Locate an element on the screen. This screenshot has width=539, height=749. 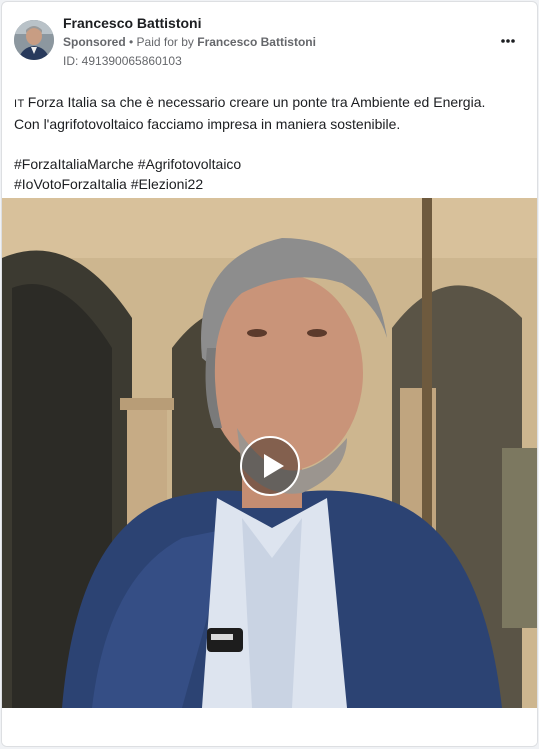
avatar-photo is located at coordinates (34, 40).